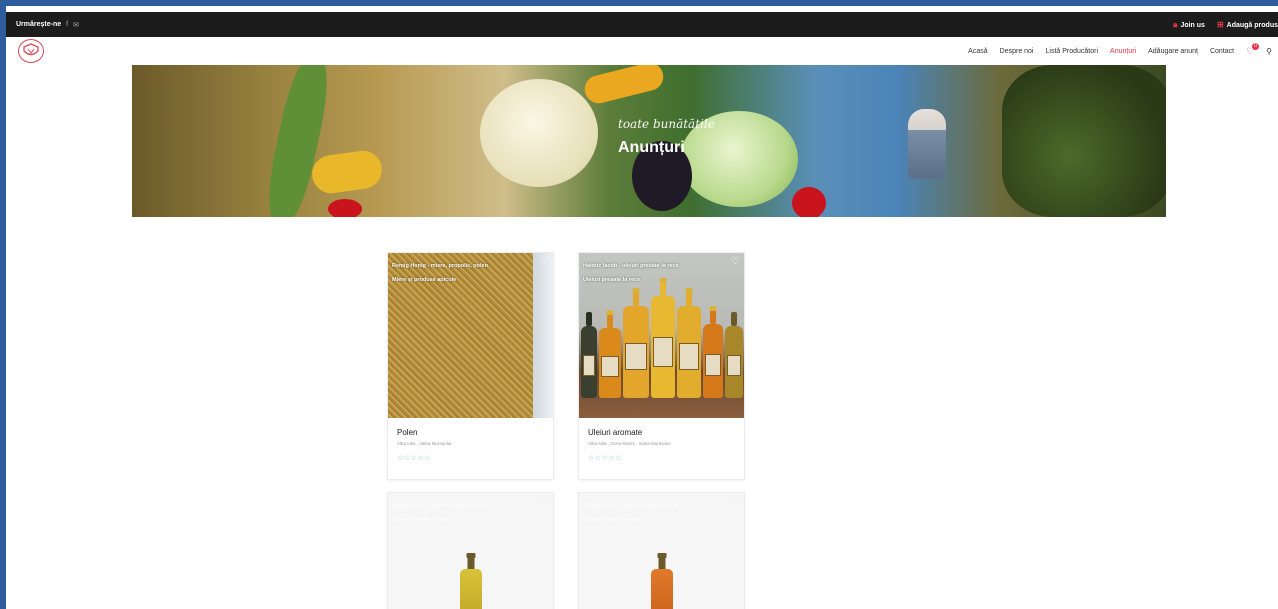 The width and height of the screenshot is (1278, 609). I want to click on add-product-label: Adaugă produs, so click(1252, 25).